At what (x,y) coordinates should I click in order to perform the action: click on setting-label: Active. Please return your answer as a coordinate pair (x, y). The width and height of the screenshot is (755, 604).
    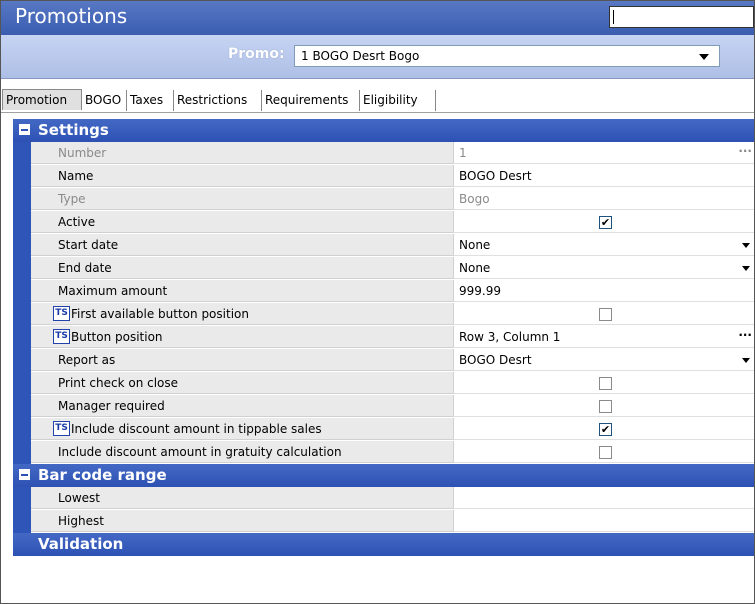
    Looking at the image, I should click on (242, 222).